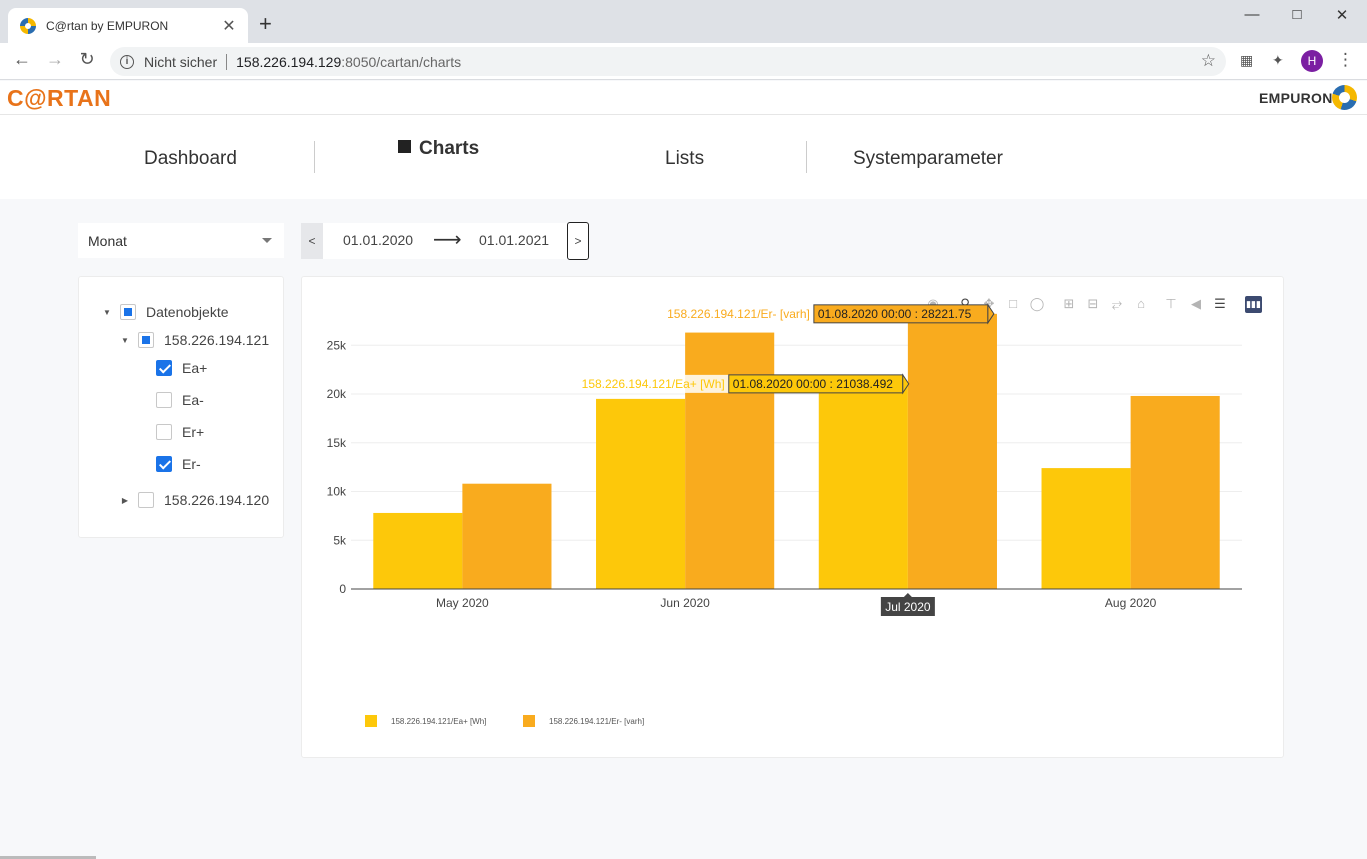  What do you see at coordinates (337, 443) in the screenshot?
I see `y-tick-label: 15k` at bounding box center [337, 443].